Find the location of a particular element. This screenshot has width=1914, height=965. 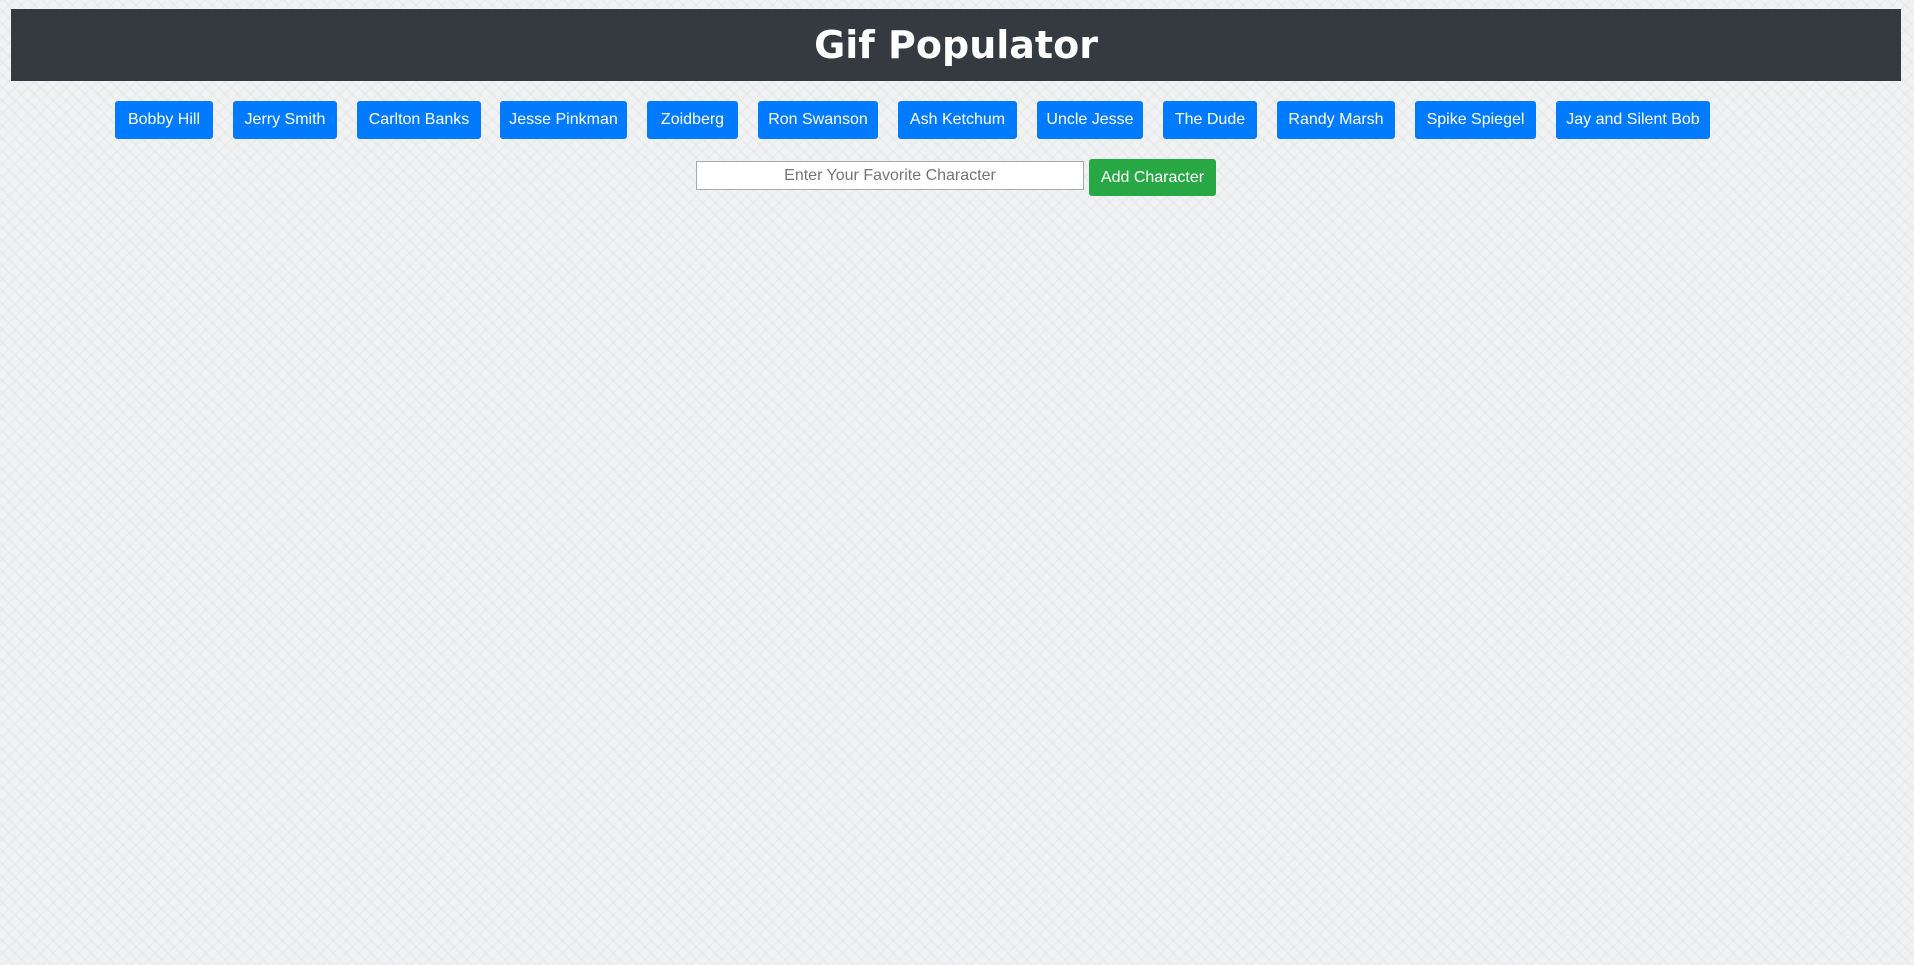

character-button: Zoidberg is located at coordinates (692, 120).